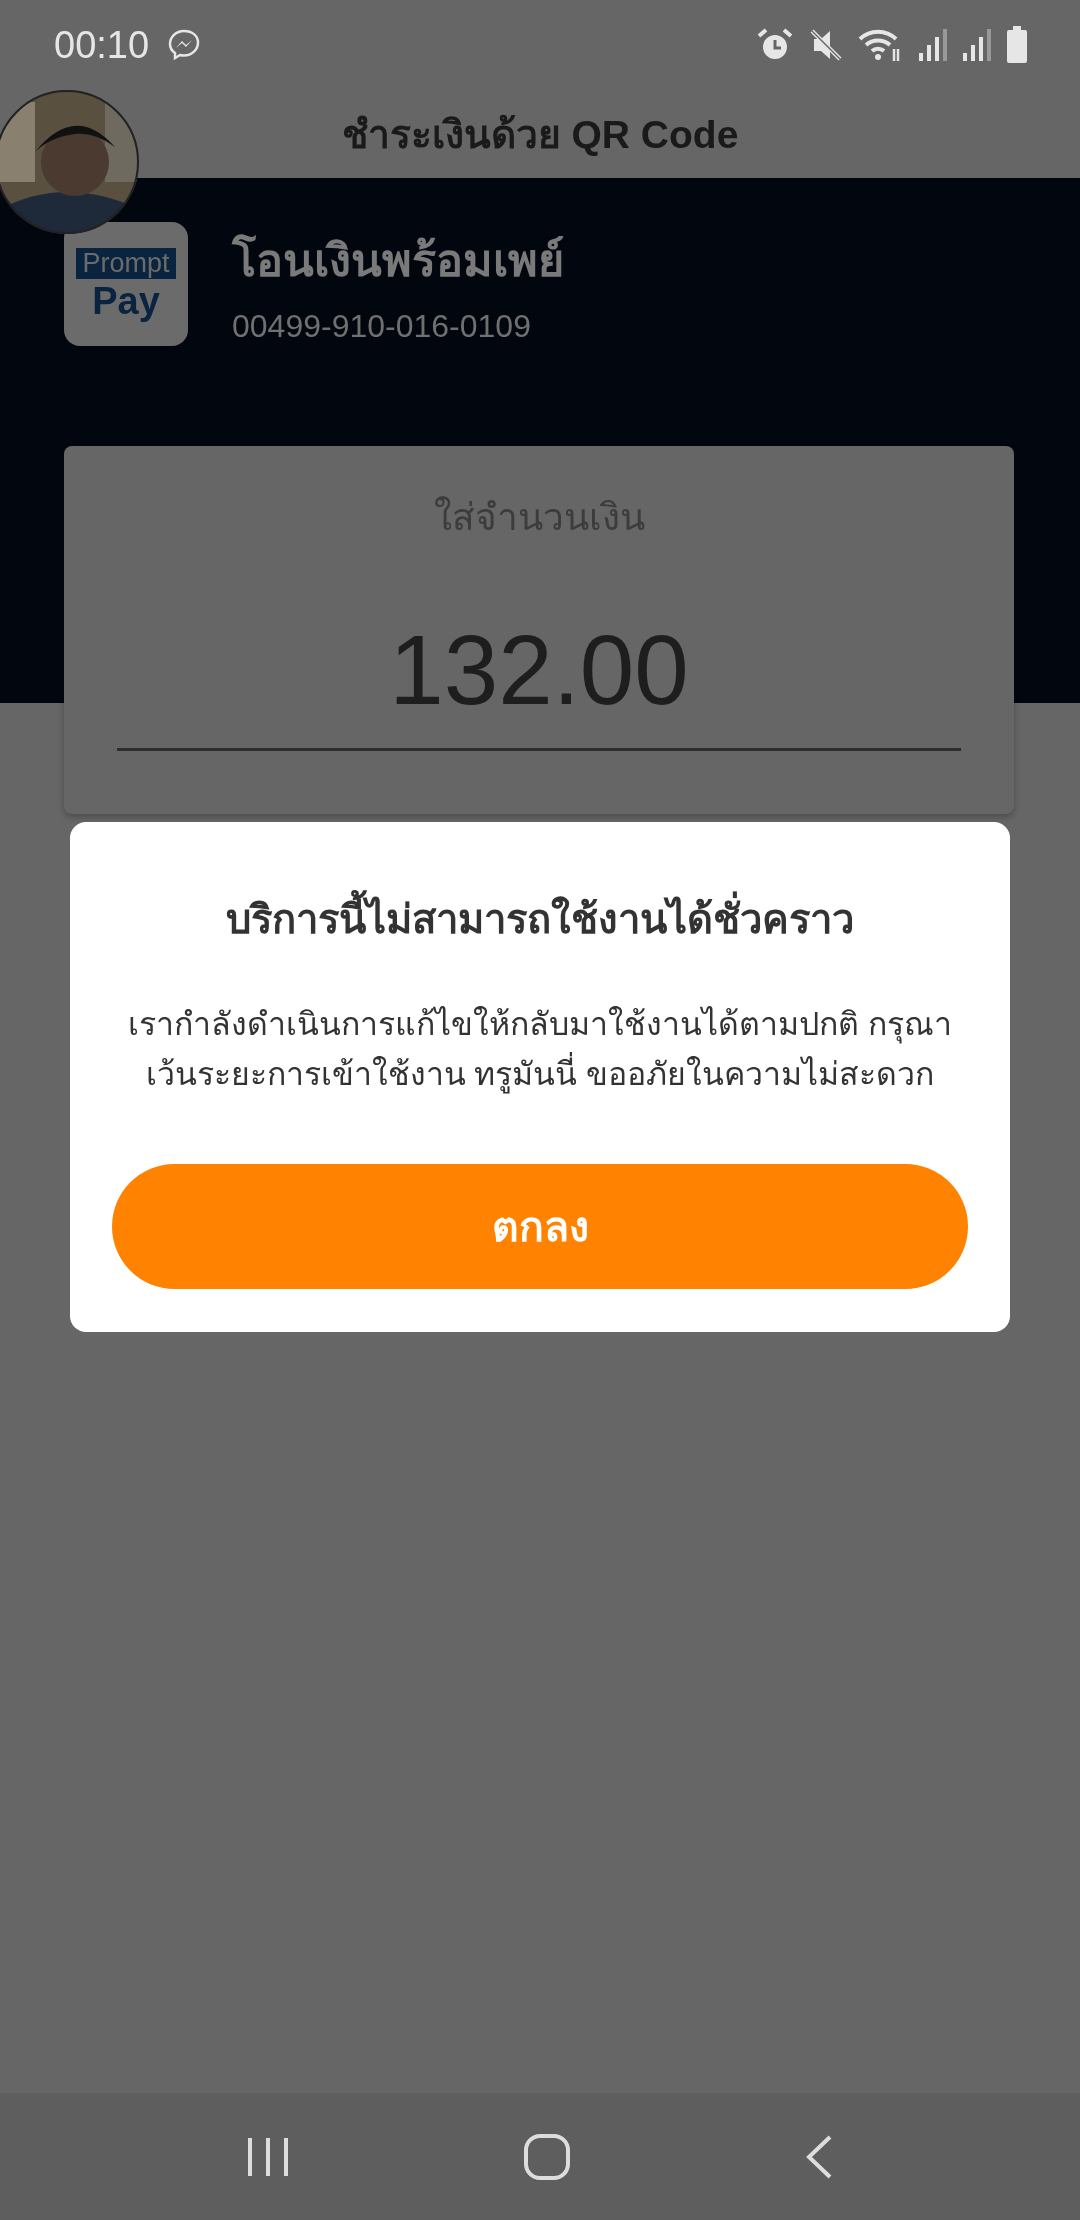  What do you see at coordinates (1017, 45) in the screenshot?
I see `battery-icon` at bounding box center [1017, 45].